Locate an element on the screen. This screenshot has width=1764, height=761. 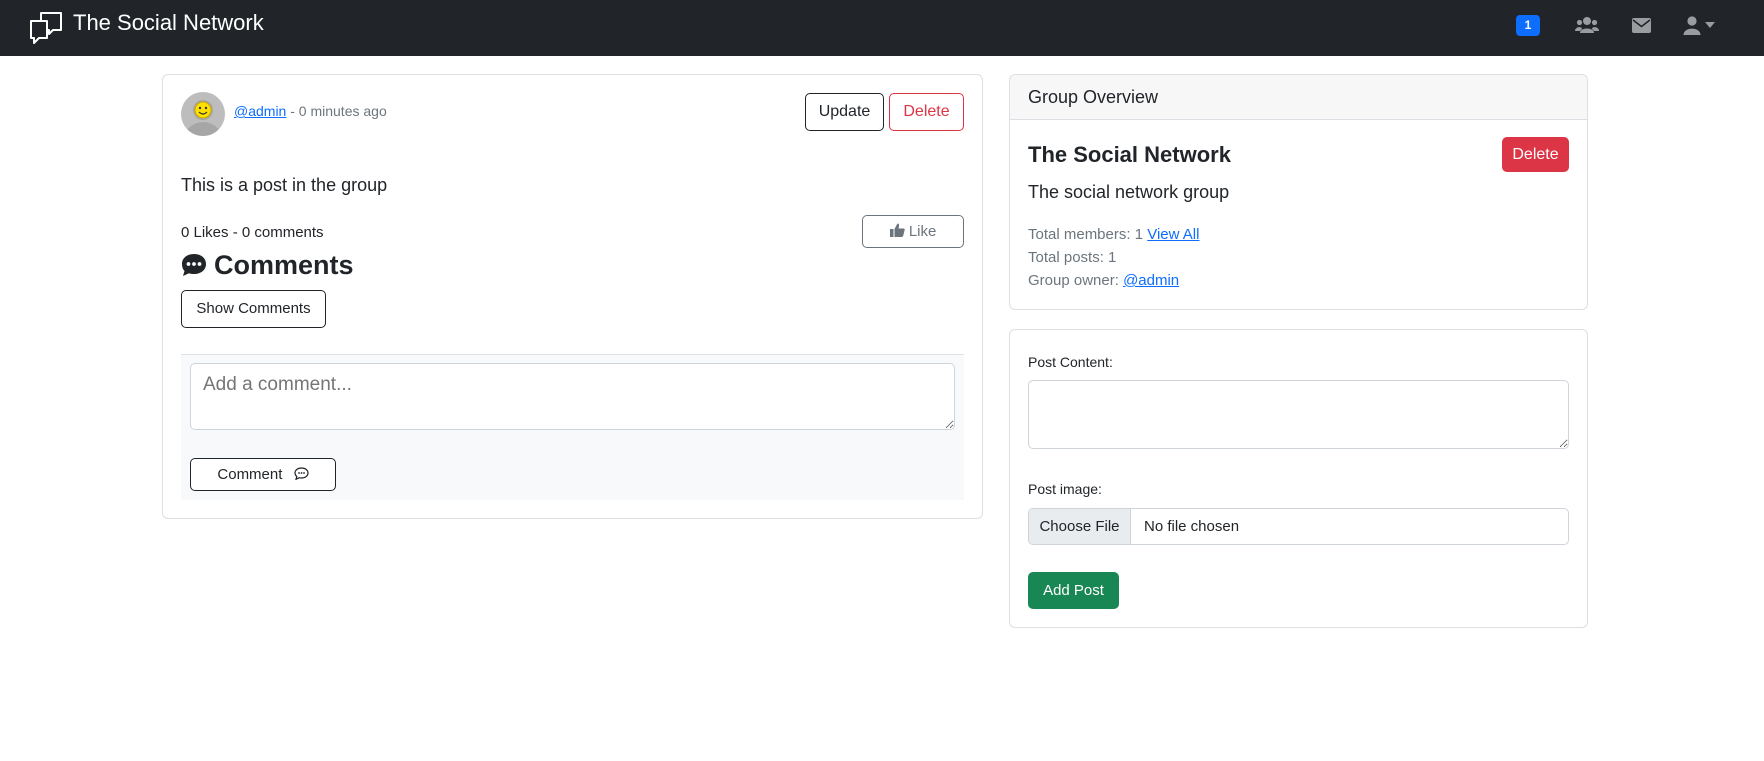
group-members-label: Total members: 1 is located at coordinates (1086, 234).